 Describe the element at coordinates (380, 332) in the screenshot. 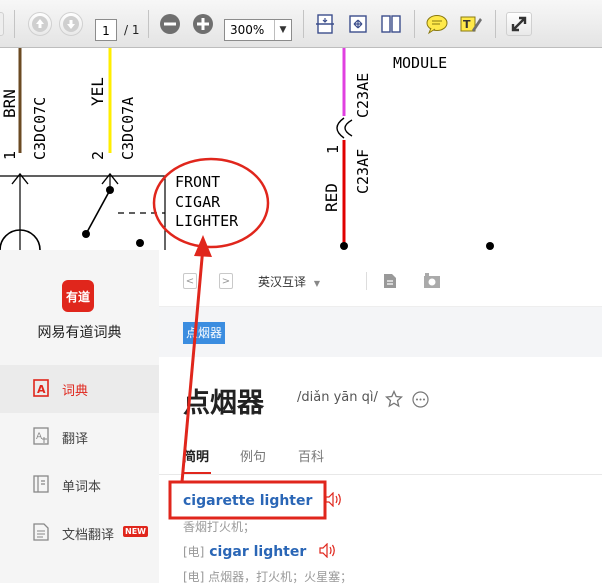

I see `query-strip: 点烟器` at that location.